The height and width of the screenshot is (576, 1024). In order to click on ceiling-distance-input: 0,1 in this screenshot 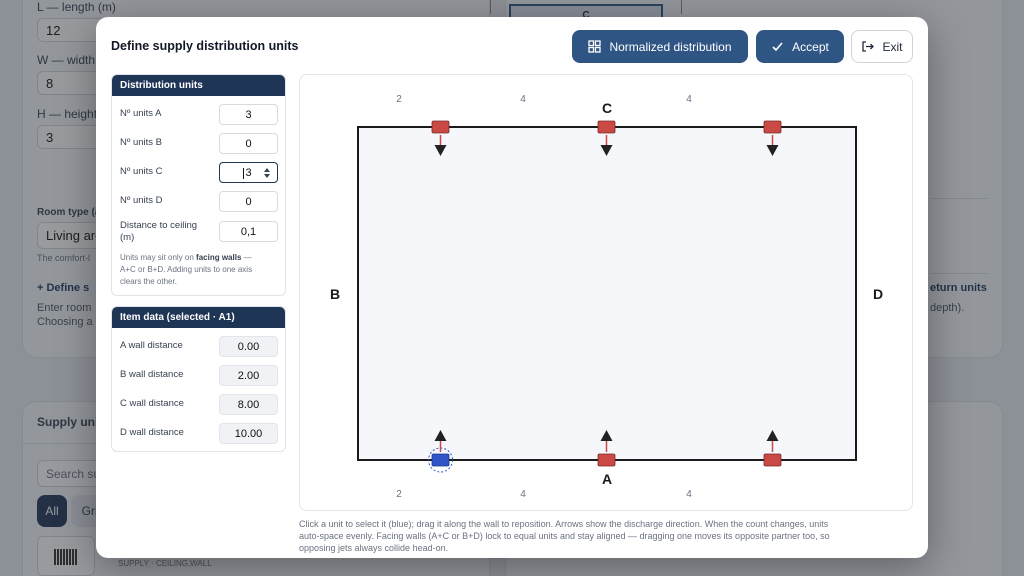, I will do `click(248, 231)`.